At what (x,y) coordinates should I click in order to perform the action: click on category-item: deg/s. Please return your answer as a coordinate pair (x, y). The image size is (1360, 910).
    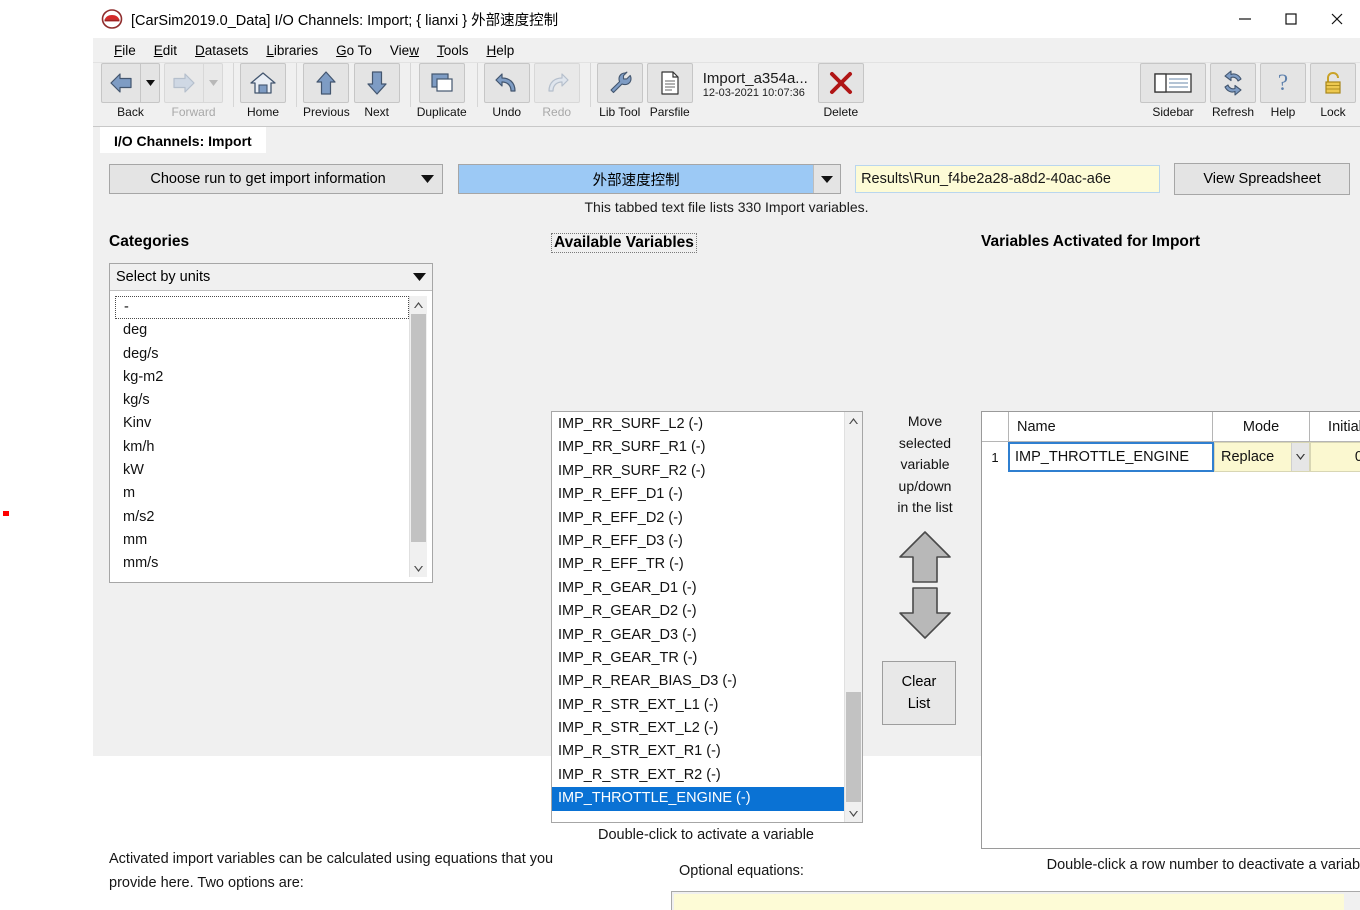
    Looking at the image, I should click on (262, 354).